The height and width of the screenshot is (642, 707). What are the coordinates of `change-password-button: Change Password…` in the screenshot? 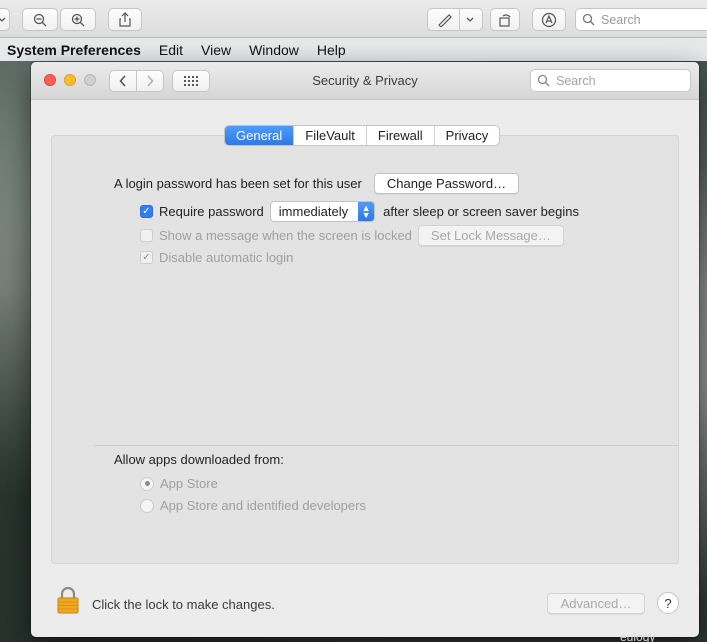 It's located at (446, 183).